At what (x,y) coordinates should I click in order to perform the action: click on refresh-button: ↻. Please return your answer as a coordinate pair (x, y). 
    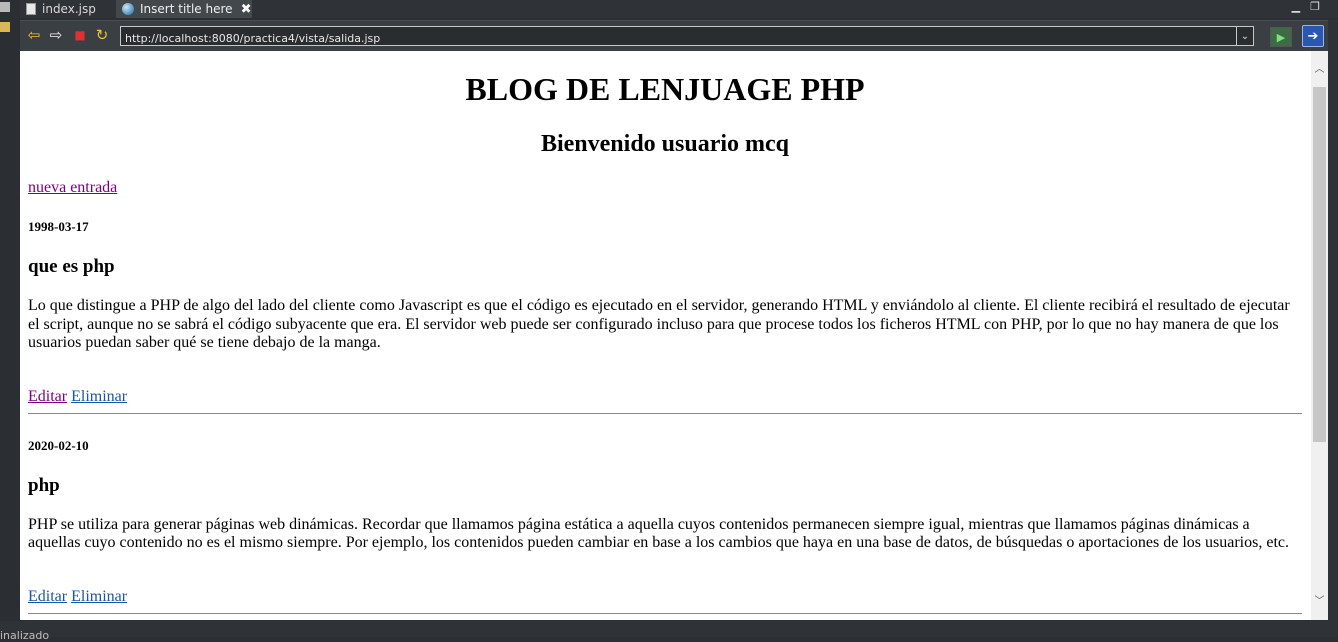
    Looking at the image, I should click on (102, 35).